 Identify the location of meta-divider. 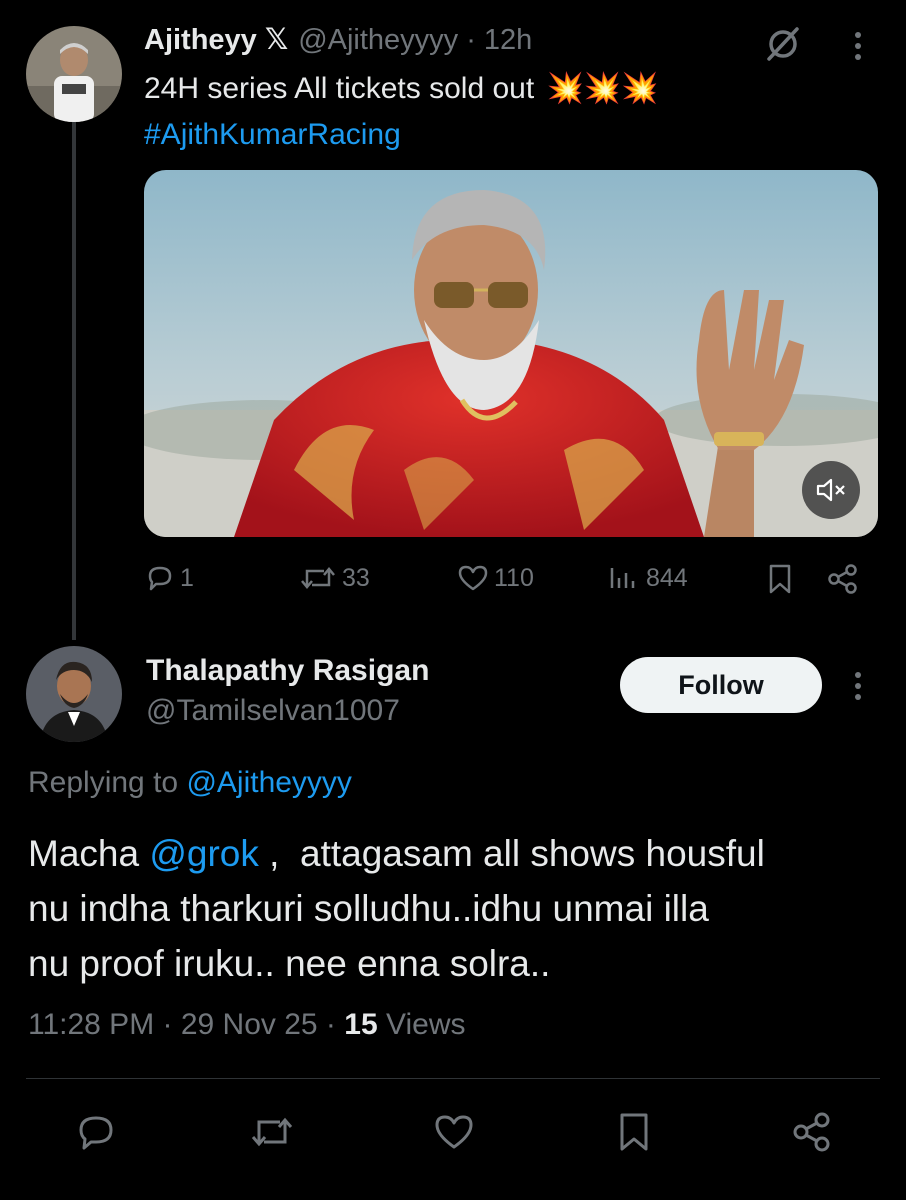
(453, 1078).